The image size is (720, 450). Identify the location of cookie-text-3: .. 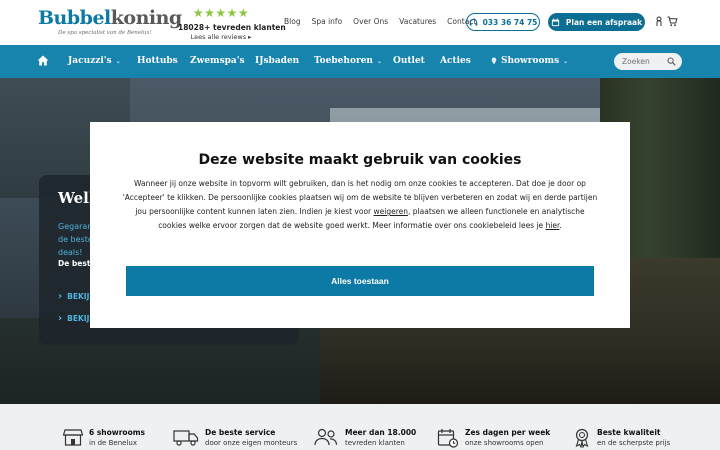
(560, 225).